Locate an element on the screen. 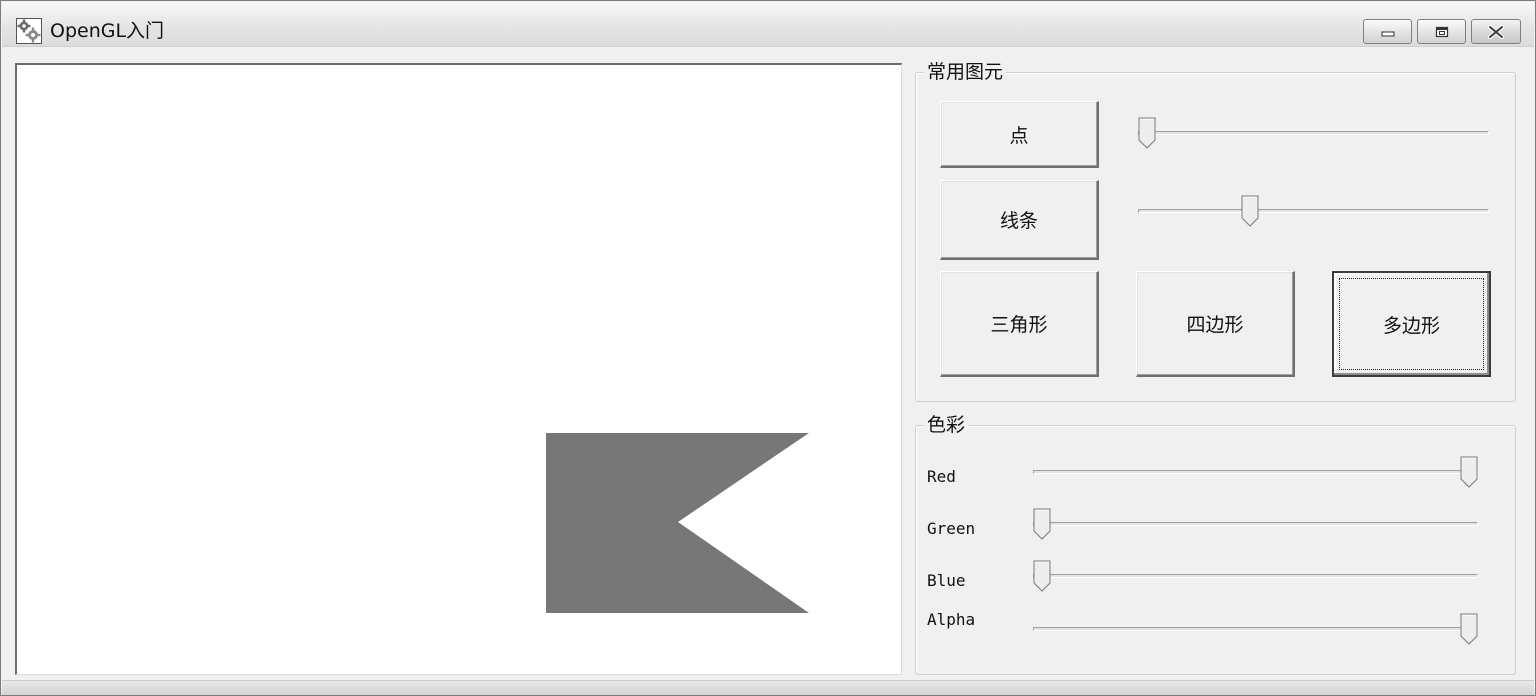 The width and height of the screenshot is (1536, 696). polygon-button: 多边形 is located at coordinates (1411, 324).